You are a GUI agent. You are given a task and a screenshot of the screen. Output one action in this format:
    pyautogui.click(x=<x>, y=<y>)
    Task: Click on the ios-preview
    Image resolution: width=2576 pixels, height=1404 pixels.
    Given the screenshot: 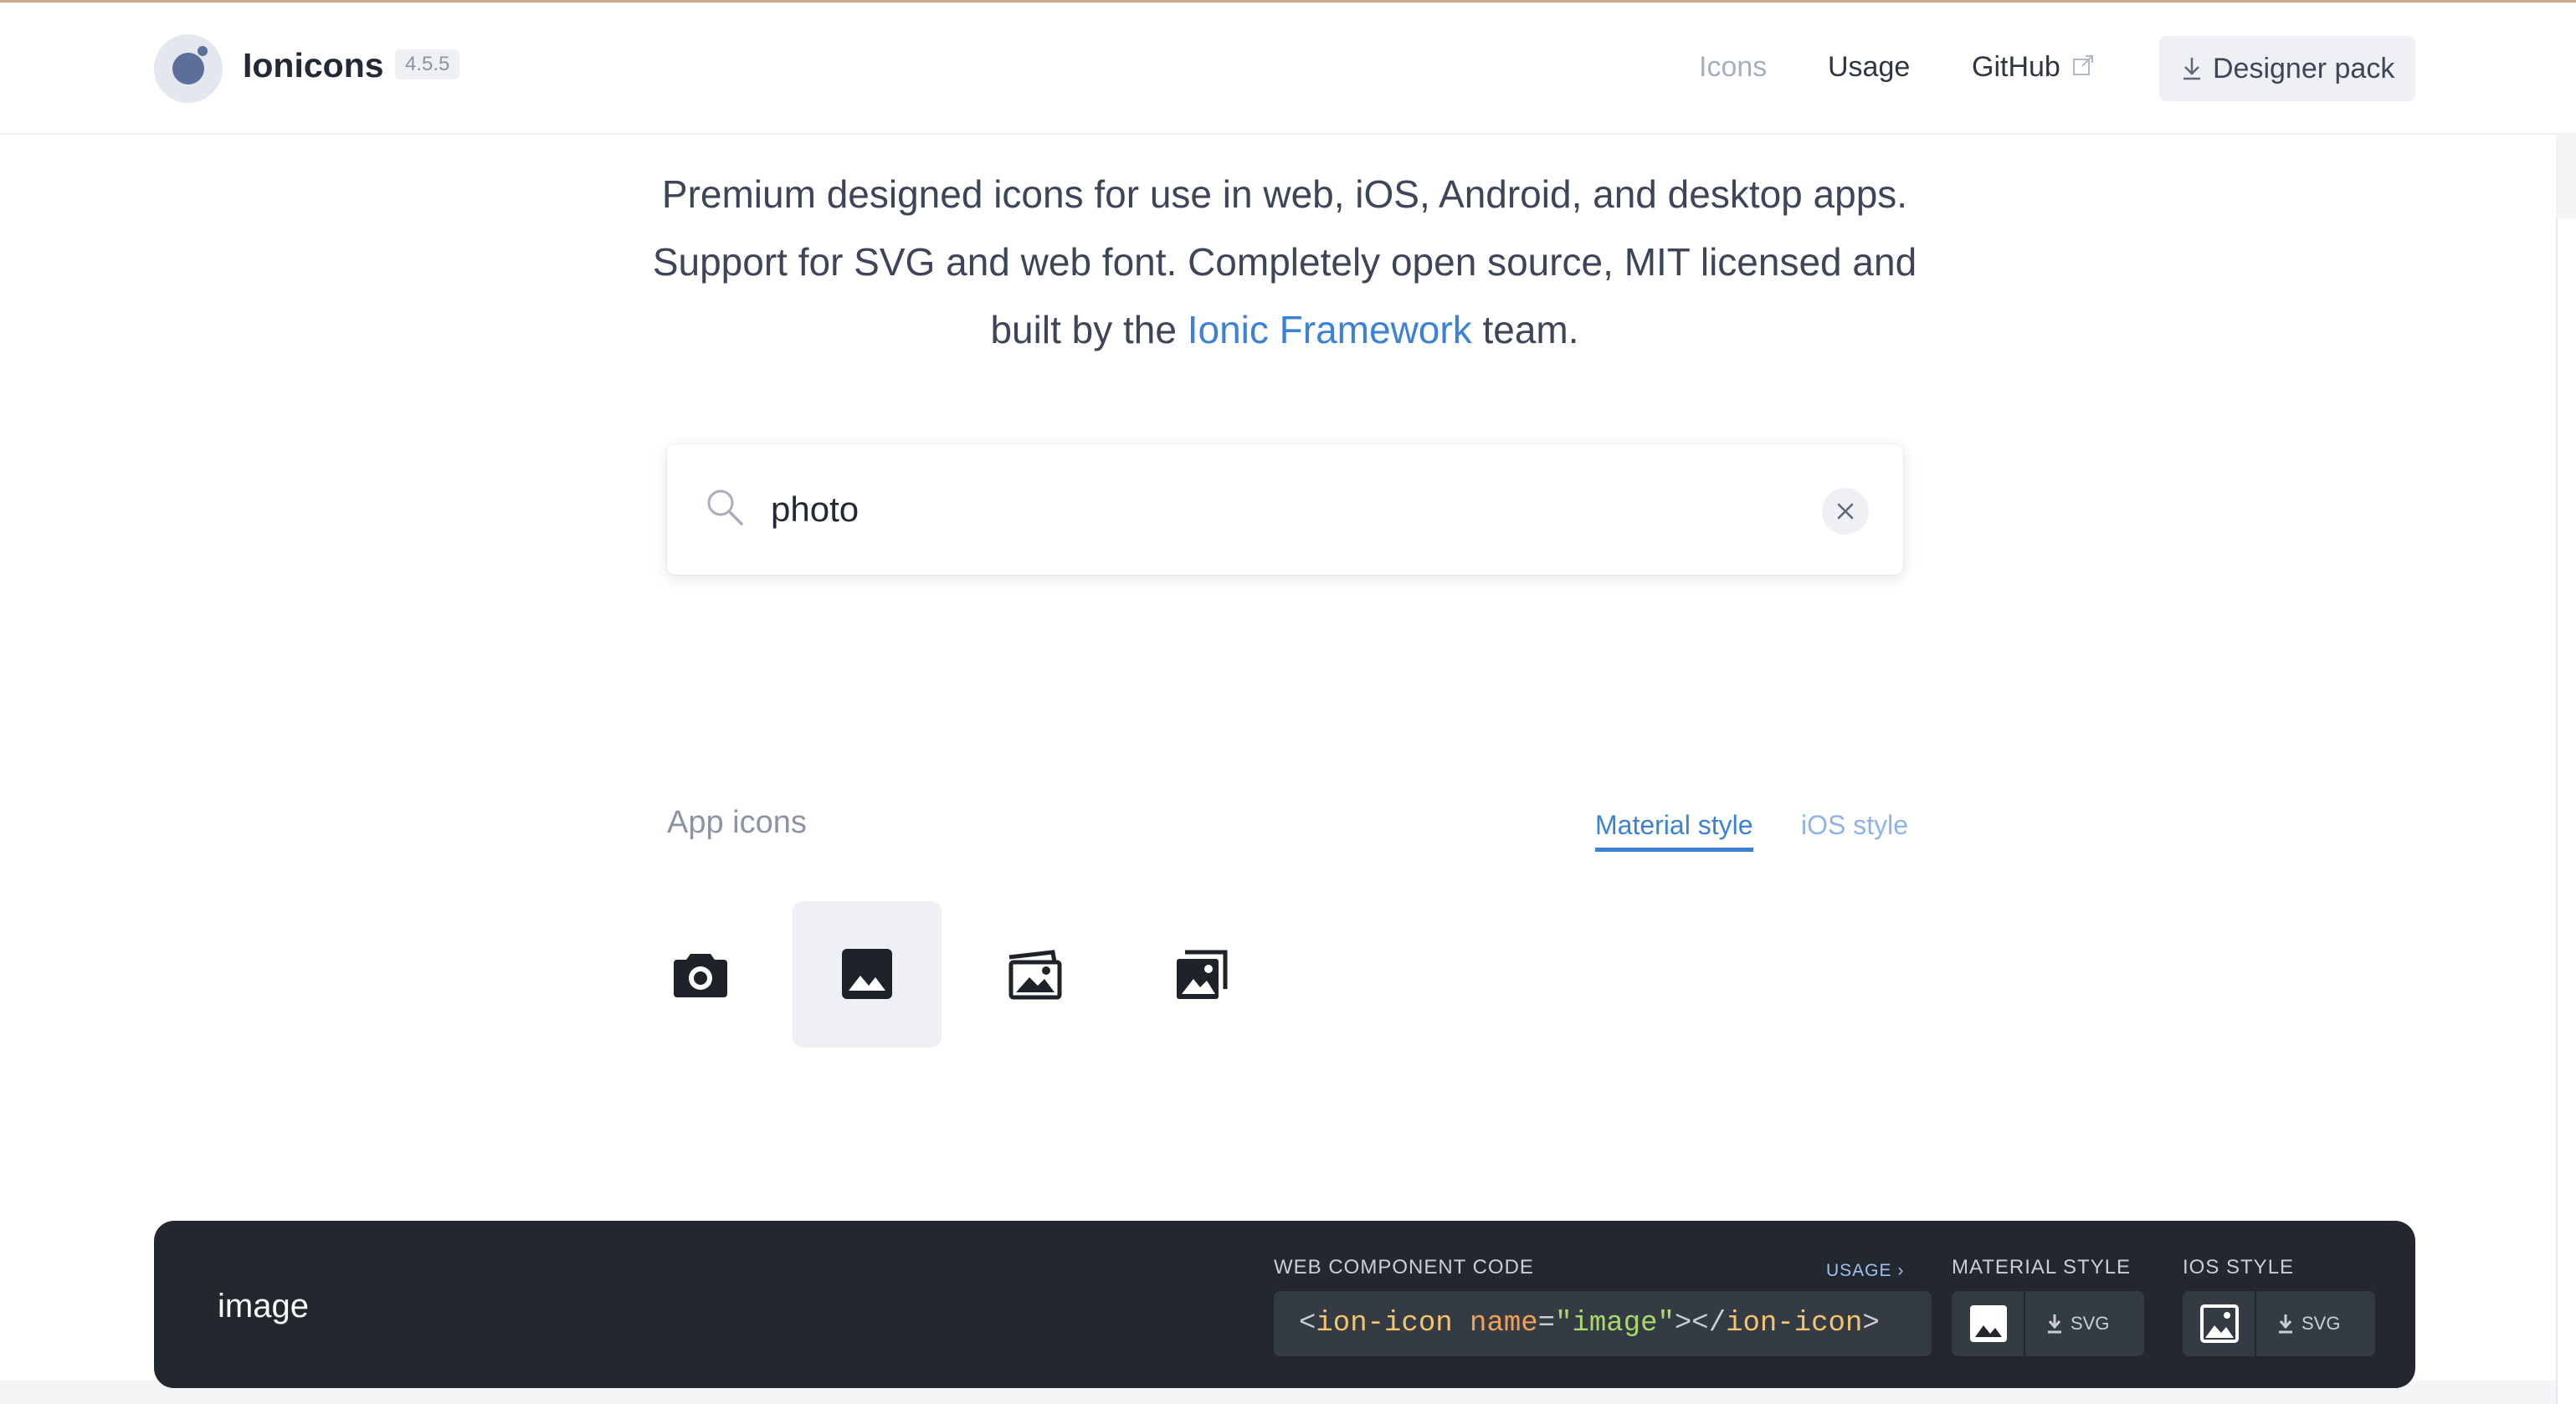 What is the action you would take?
    pyautogui.click(x=2219, y=1323)
    